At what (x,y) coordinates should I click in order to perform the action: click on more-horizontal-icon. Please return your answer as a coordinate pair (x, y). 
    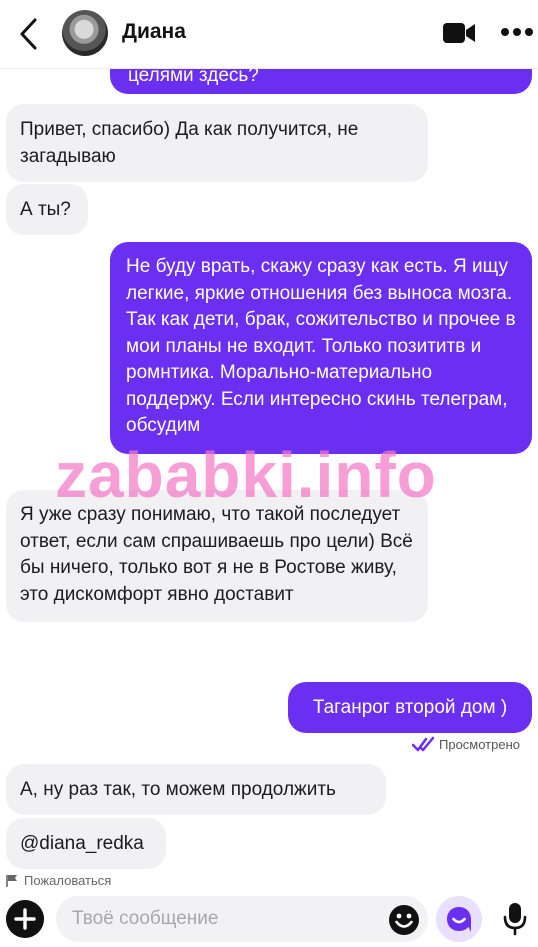
    Looking at the image, I should click on (517, 32).